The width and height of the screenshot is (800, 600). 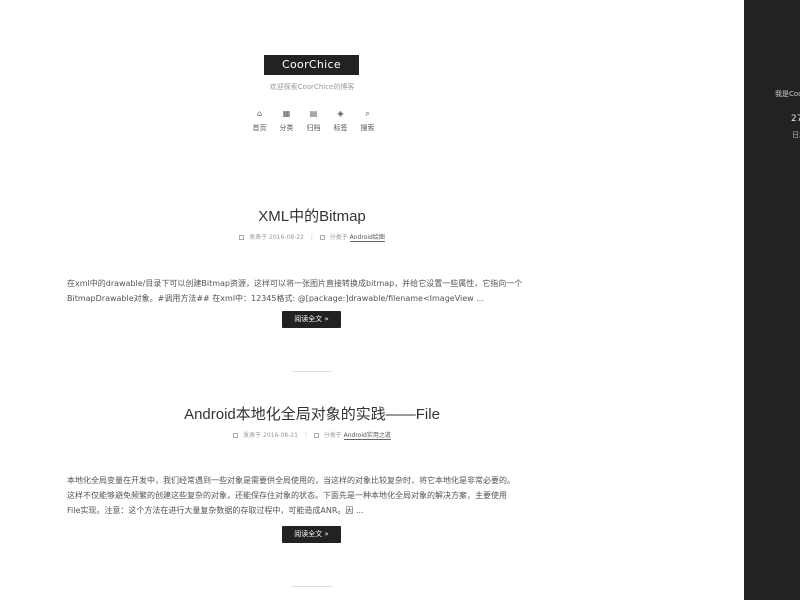 I want to click on post-meta: 发表于 2016-08-22 | 分类于 Android绘图, so click(x=312, y=237).